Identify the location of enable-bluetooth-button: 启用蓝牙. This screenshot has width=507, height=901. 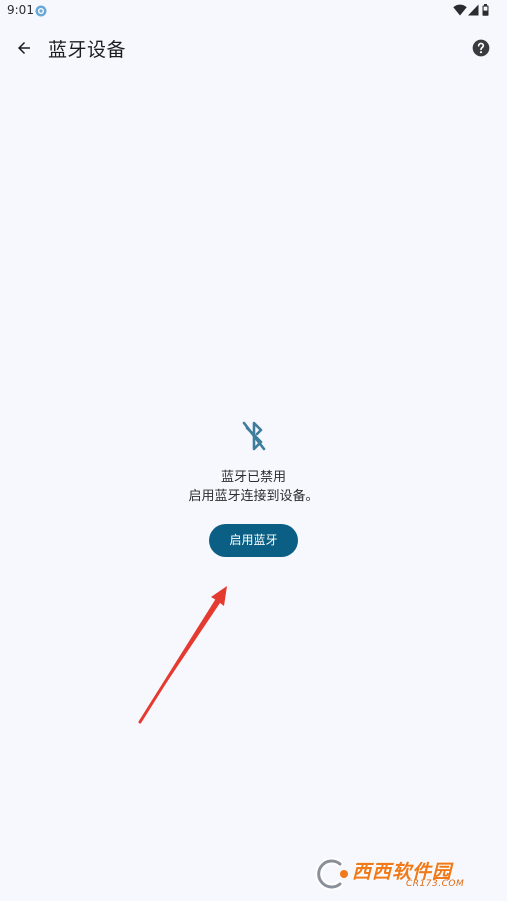
(253, 540).